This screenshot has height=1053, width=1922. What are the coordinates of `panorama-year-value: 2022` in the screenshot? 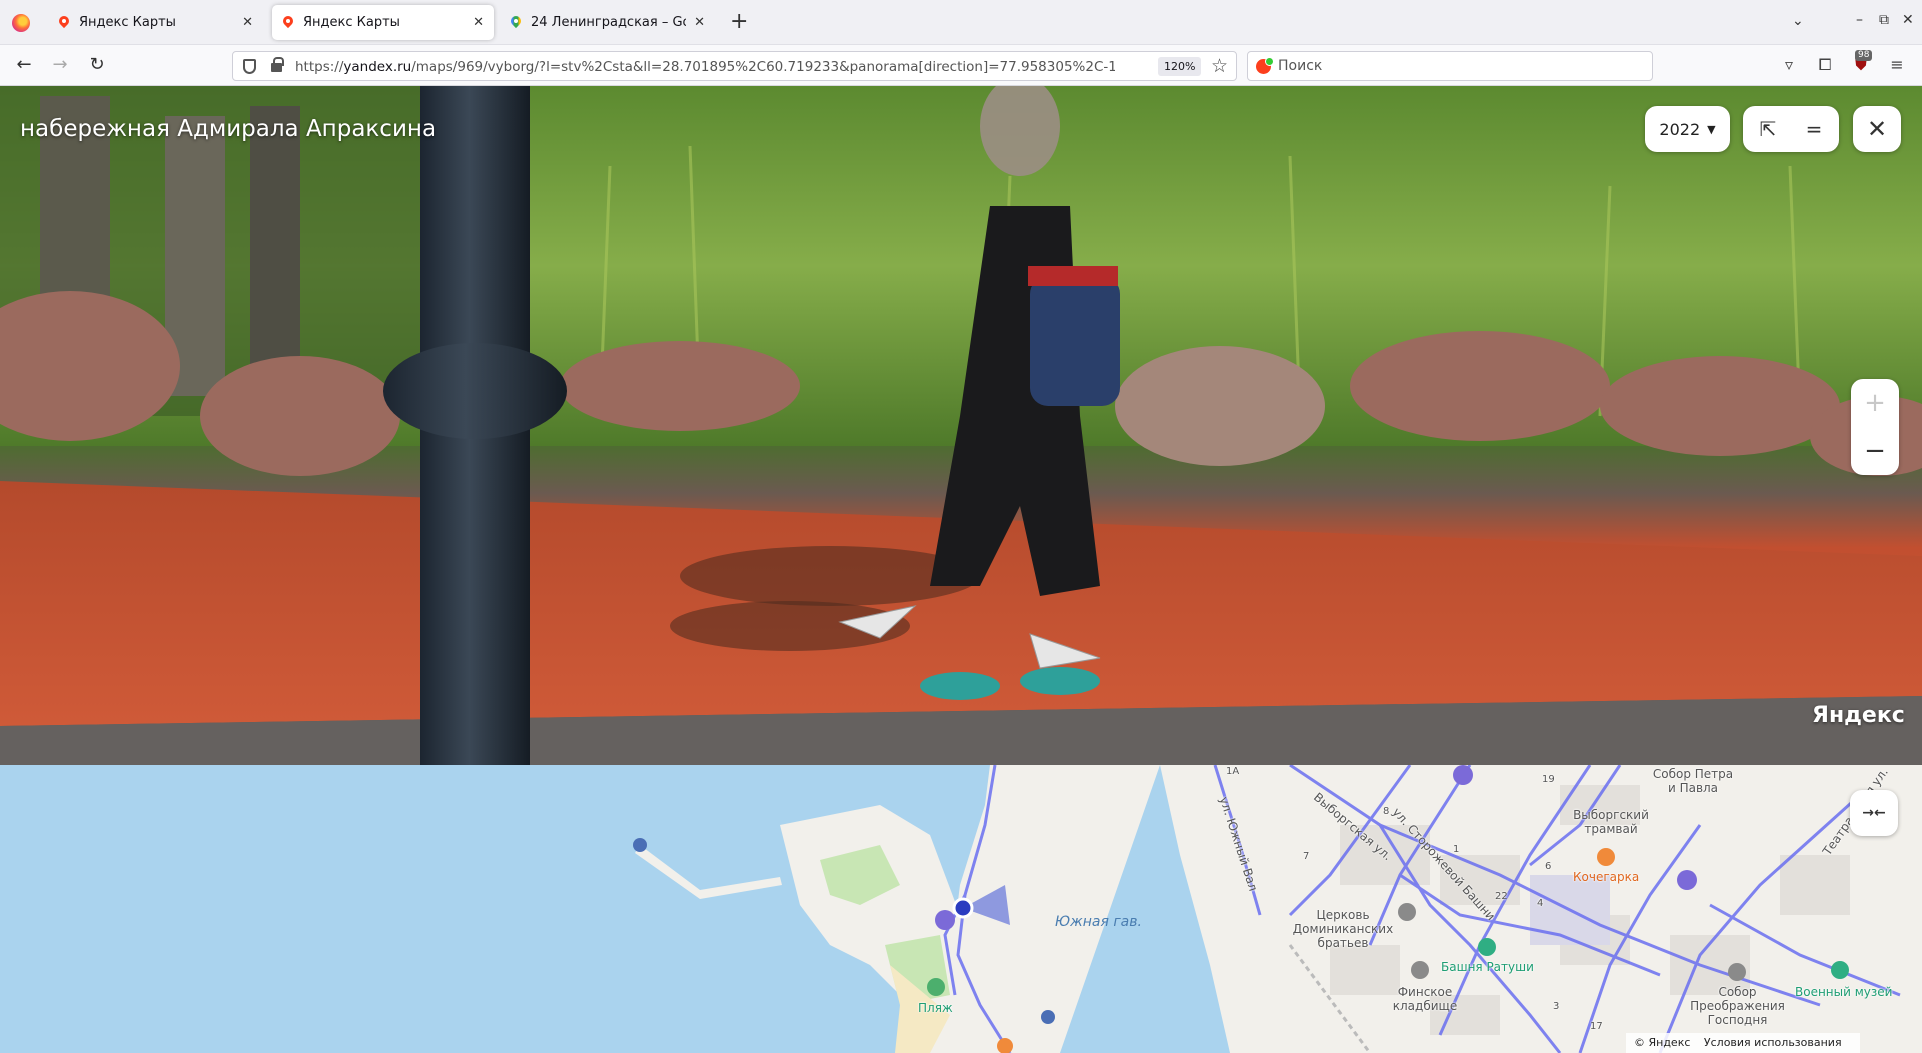 It's located at (1680, 129).